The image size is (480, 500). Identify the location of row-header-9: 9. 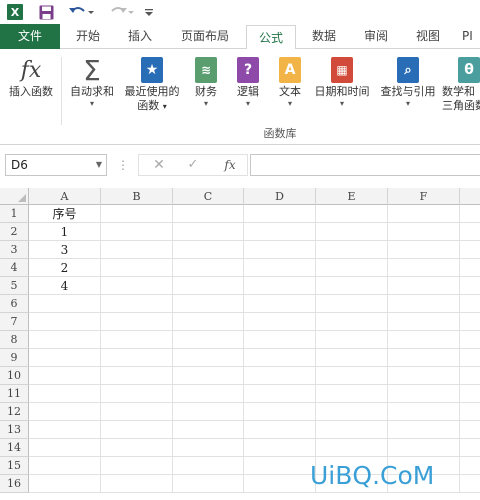
(14, 358).